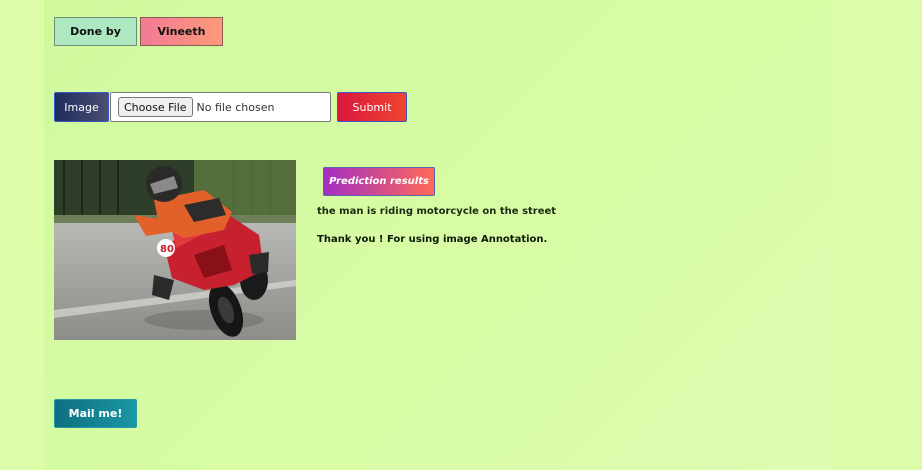  I want to click on image-field-label: Image, so click(81, 107).